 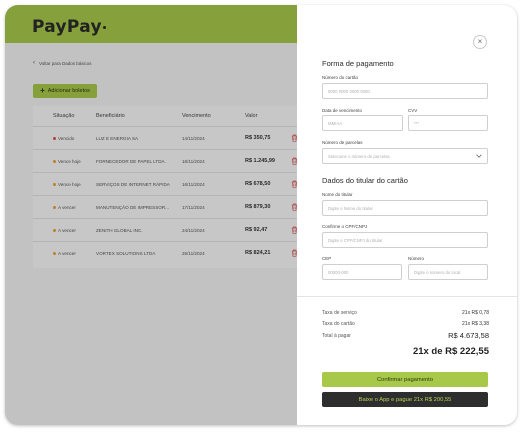 I want to click on close-button: ×, so click(x=480, y=42).